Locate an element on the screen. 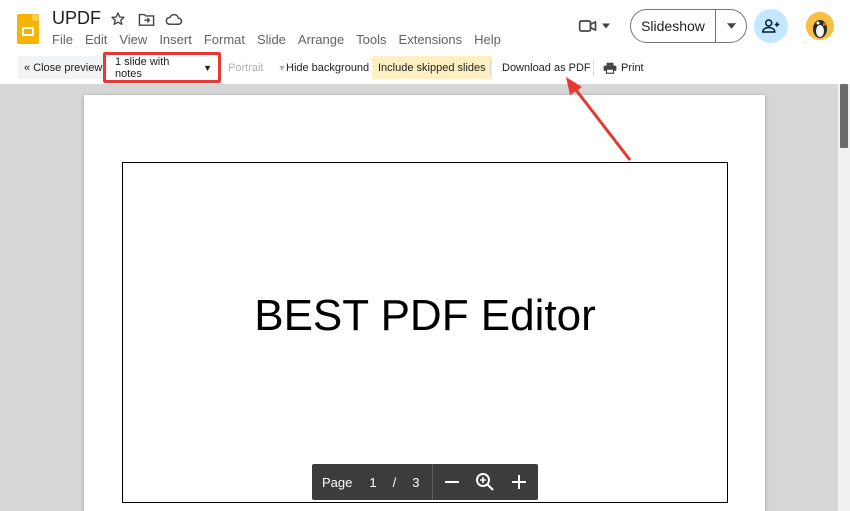  zoom-in-button is located at coordinates (519, 482).